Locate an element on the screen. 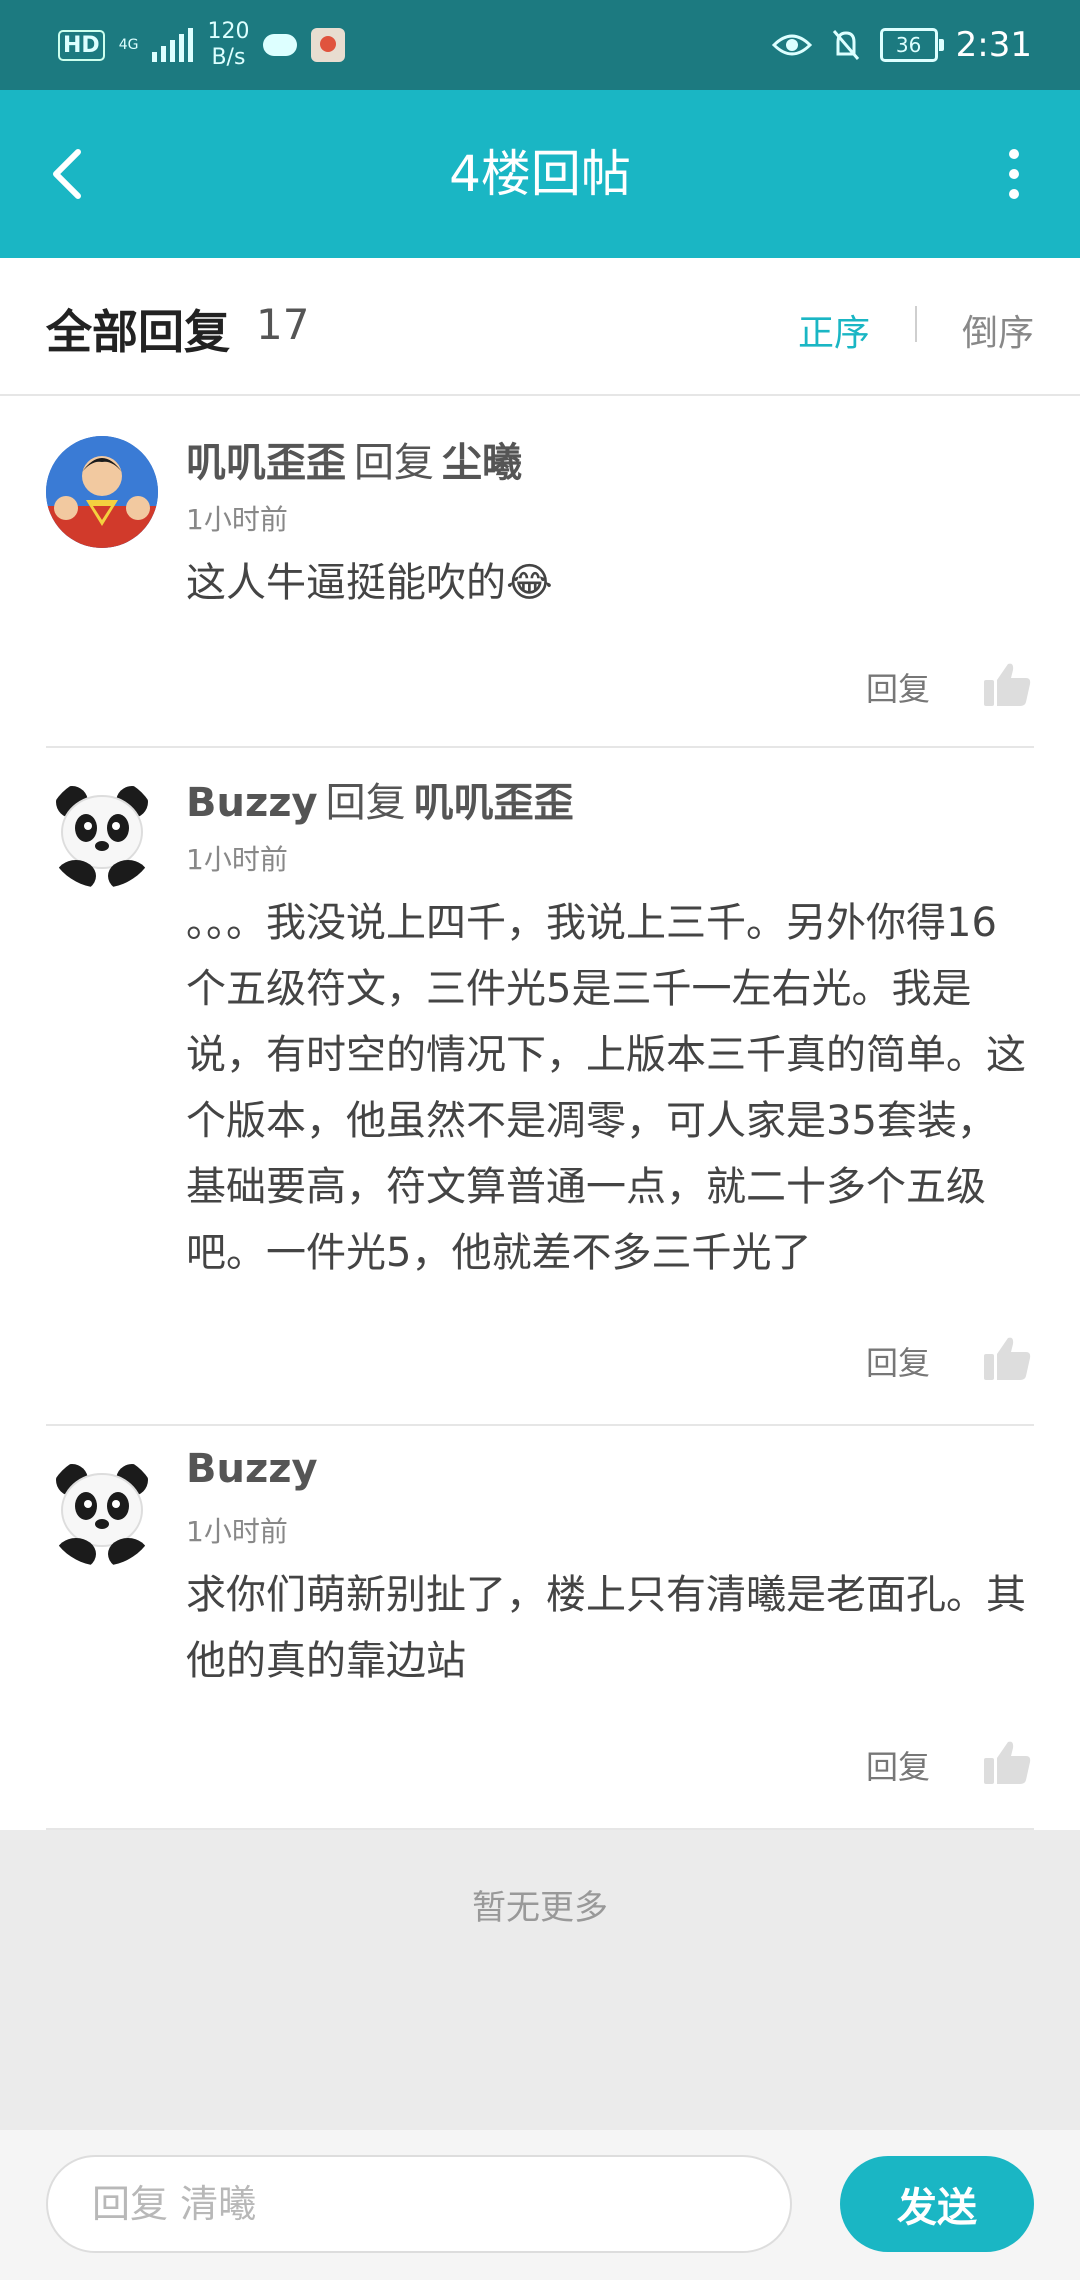 This screenshot has width=1080, height=2280. nav-bar: 4楼回帖 is located at coordinates (540, 174).